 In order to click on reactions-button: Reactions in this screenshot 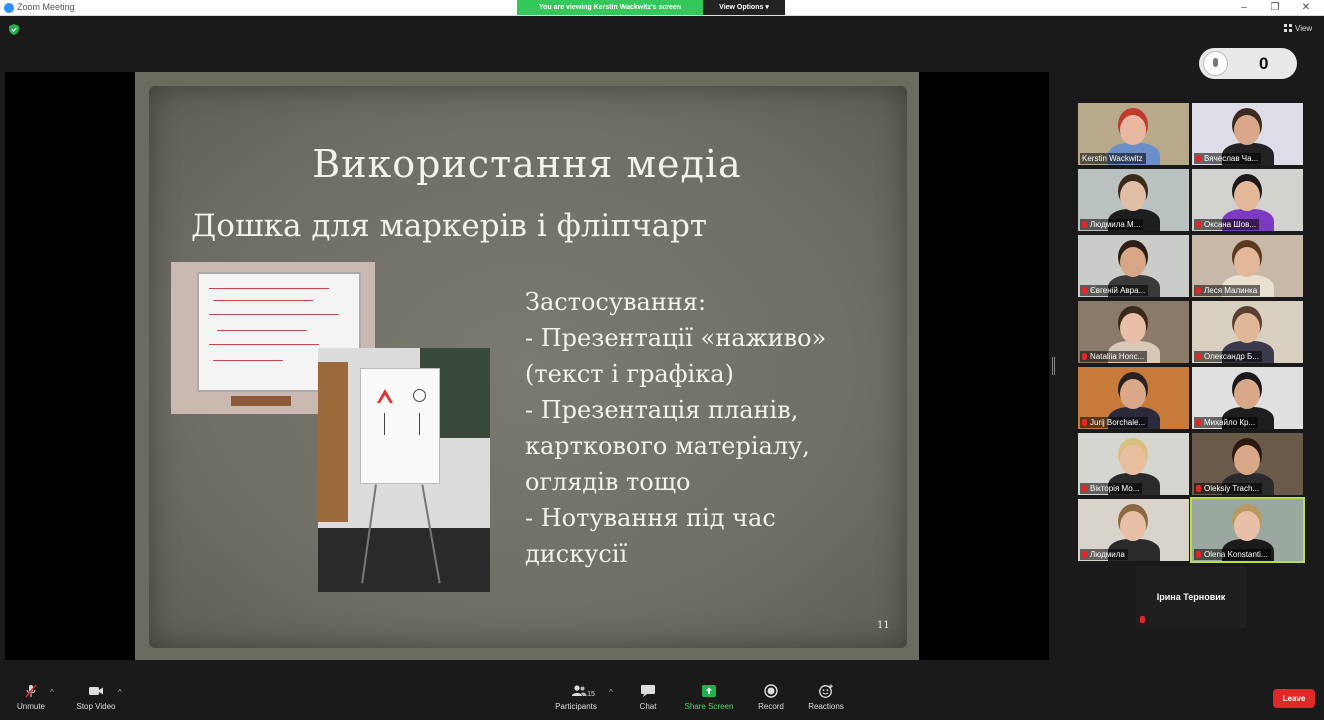, I will do `click(826, 693)`.